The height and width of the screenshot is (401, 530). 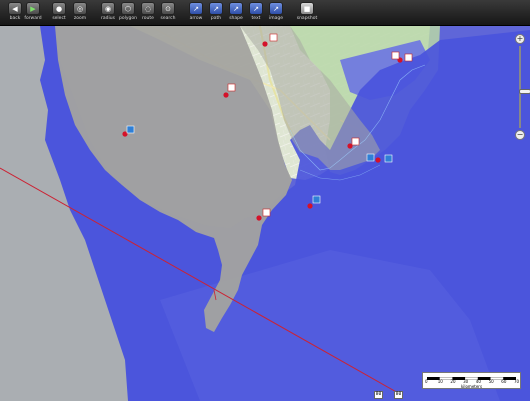 What do you see at coordinates (471, 380) in the screenshot?
I see `scale-bar: 0 10 20 30 40 50 60 70 kilometers` at bounding box center [471, 380].